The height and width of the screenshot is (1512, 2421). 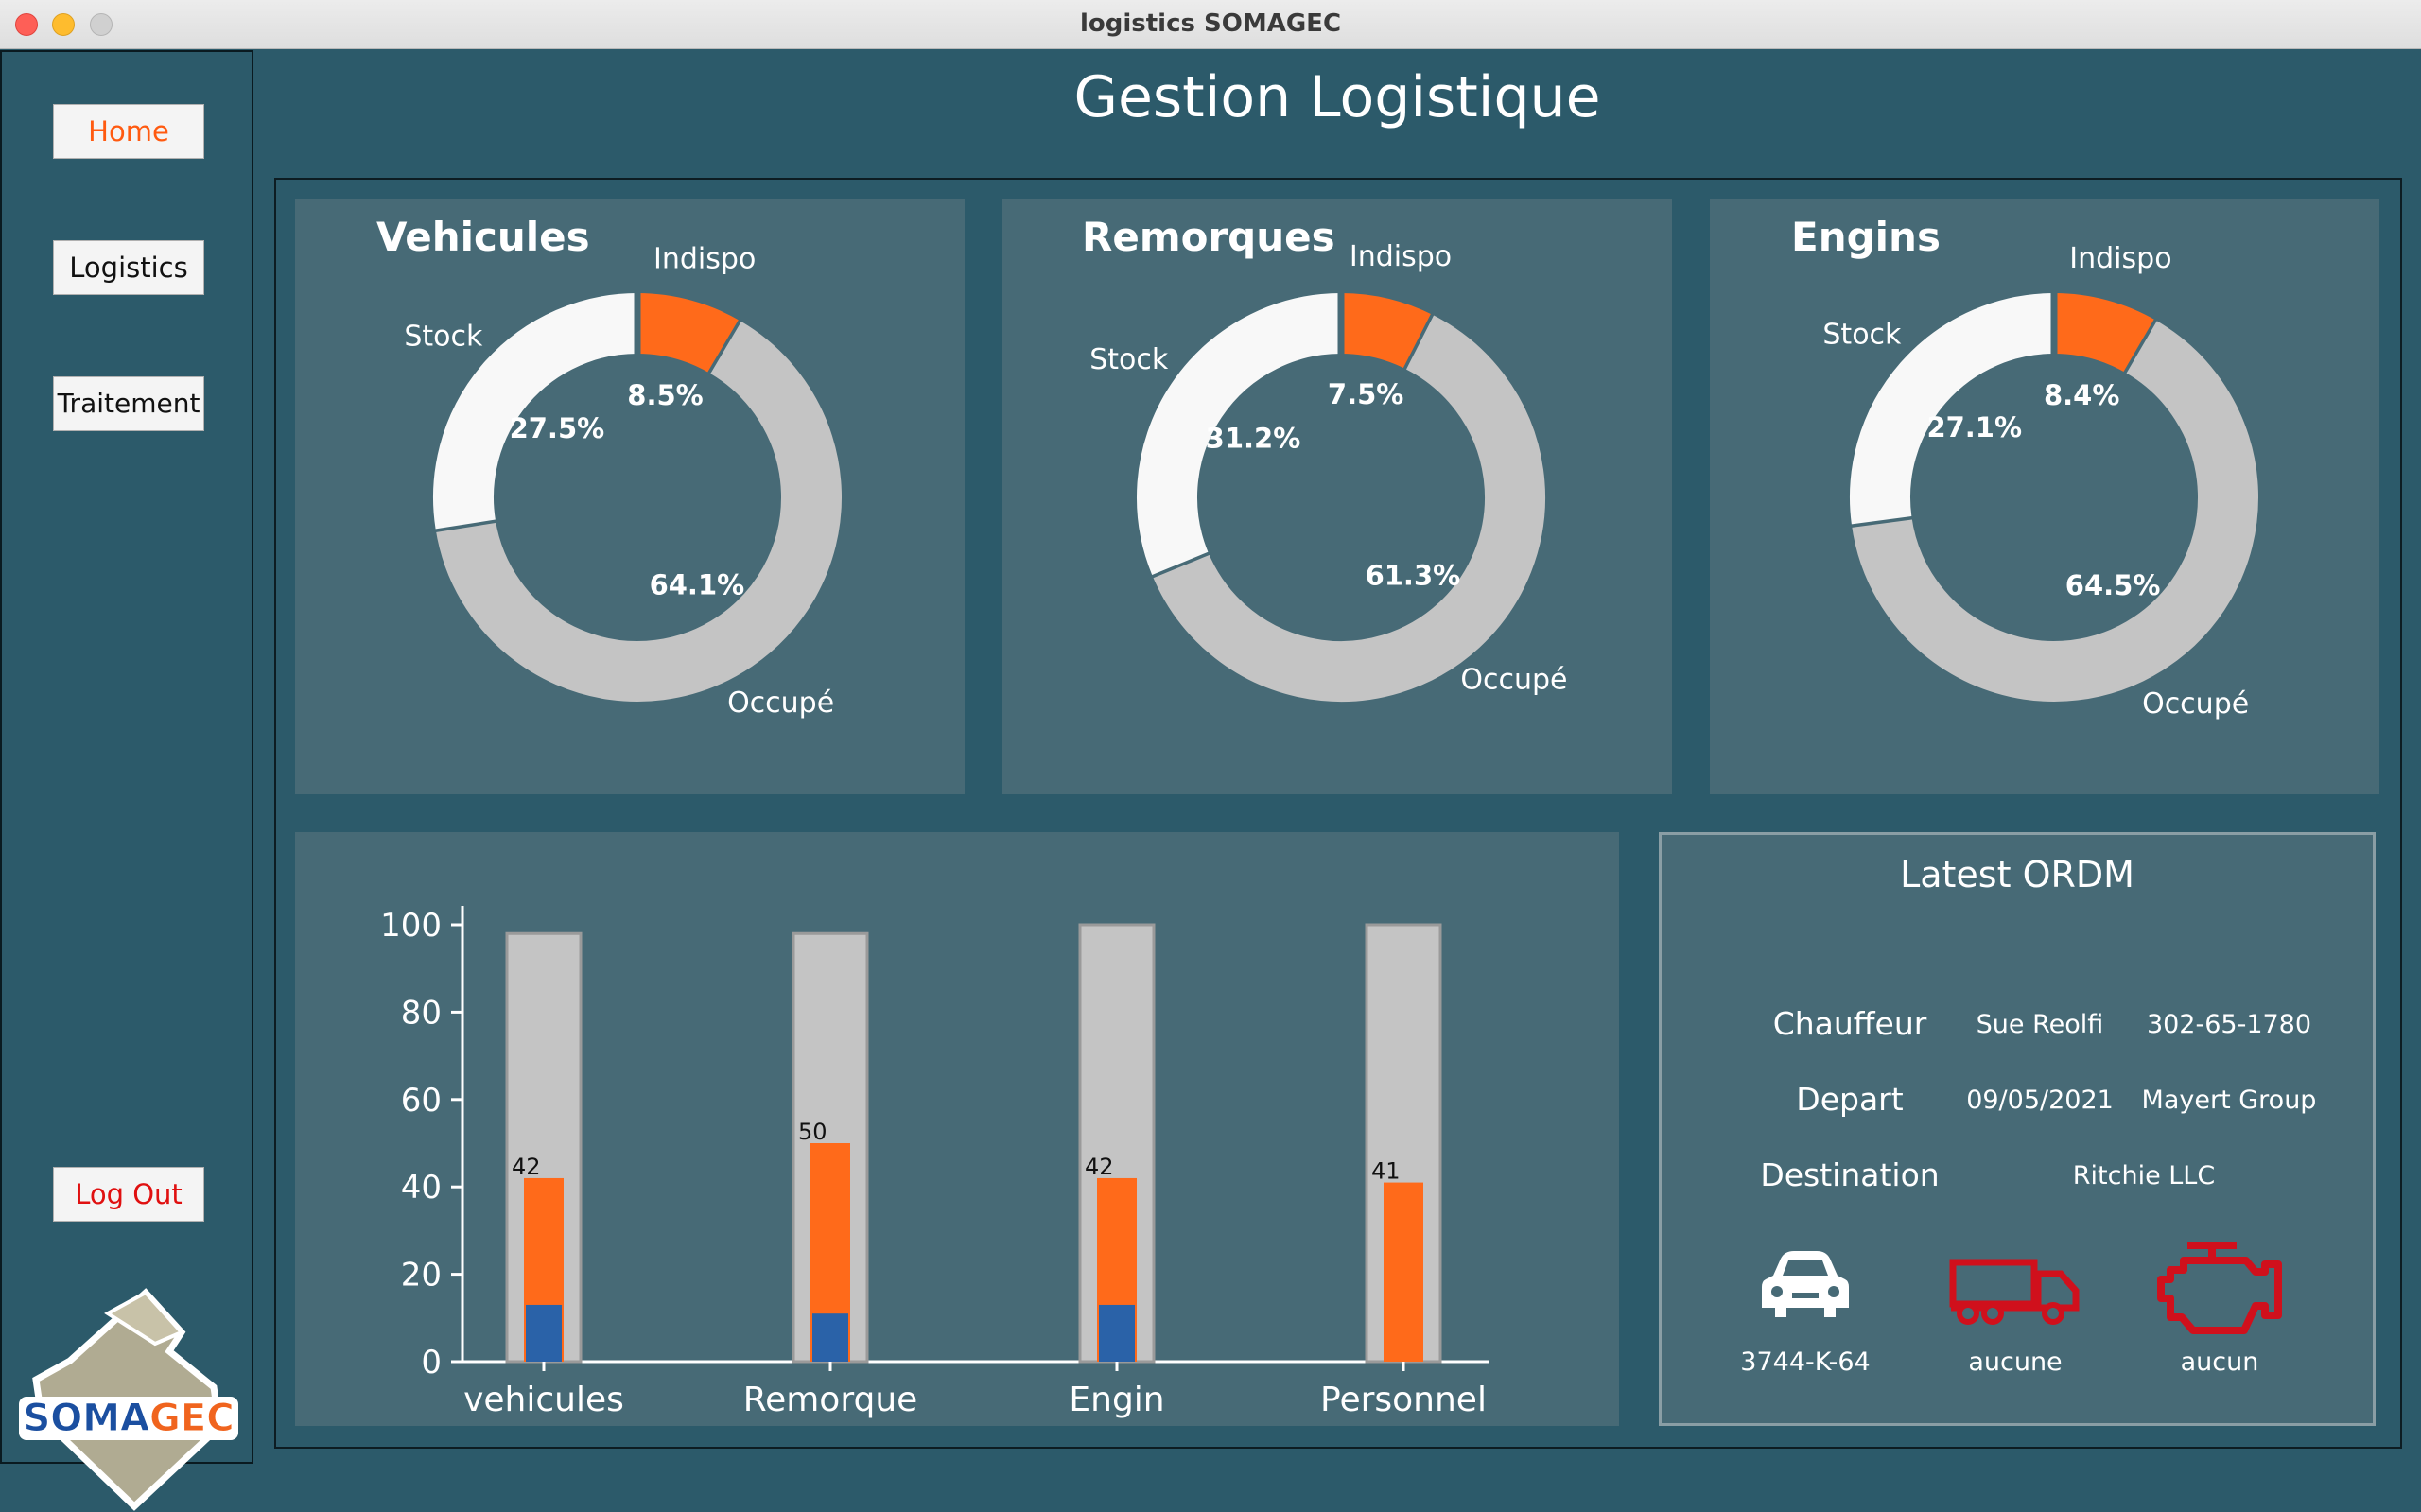 I want to click on traitement-button: Traitement, so click(x=128, y=404).